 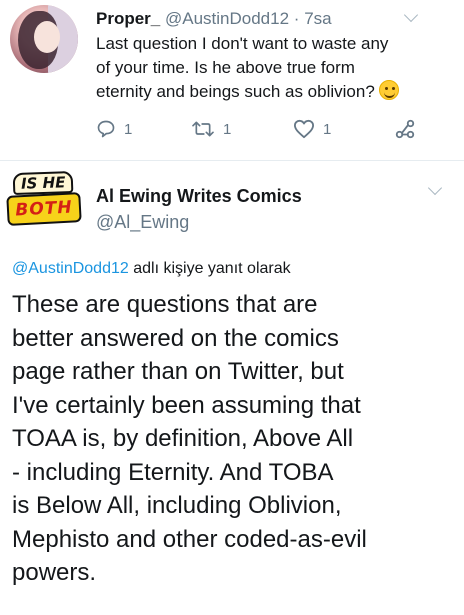 I want to click on tweet-text-line: I've certainly been assuming that, so click(x=186, y=405).